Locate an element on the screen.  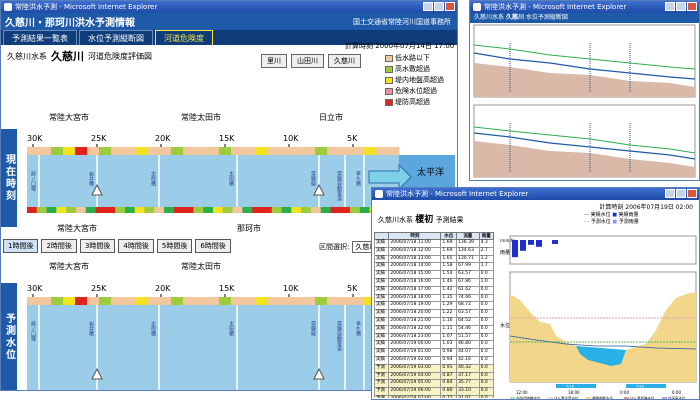
river-button-yamada: 山田川 is located at coordinates (307, 61).